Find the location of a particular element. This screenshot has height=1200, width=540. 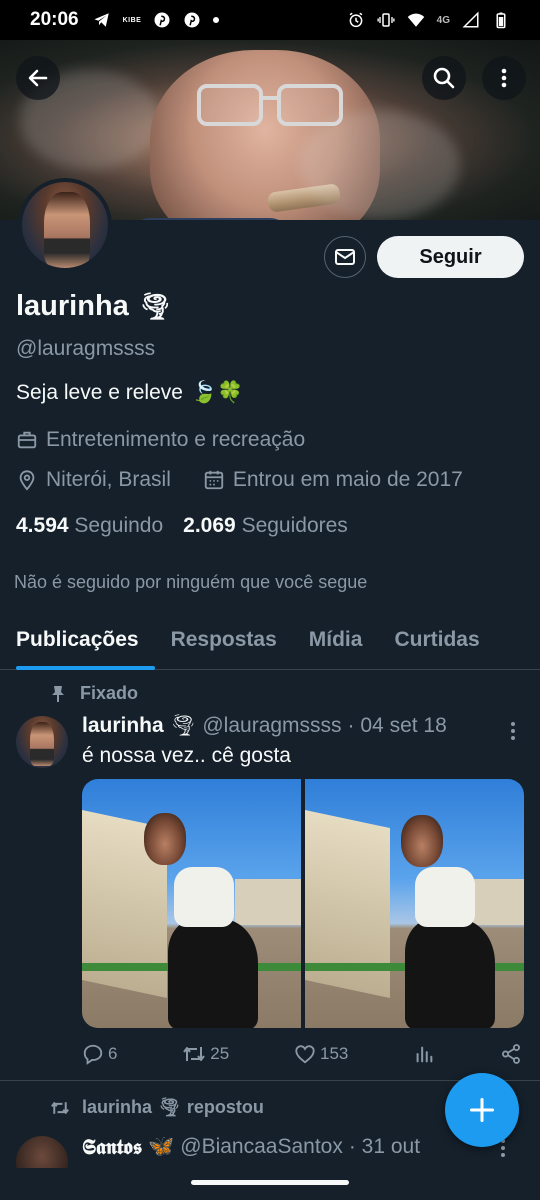

search-icon is located at coordinates (444, 78).